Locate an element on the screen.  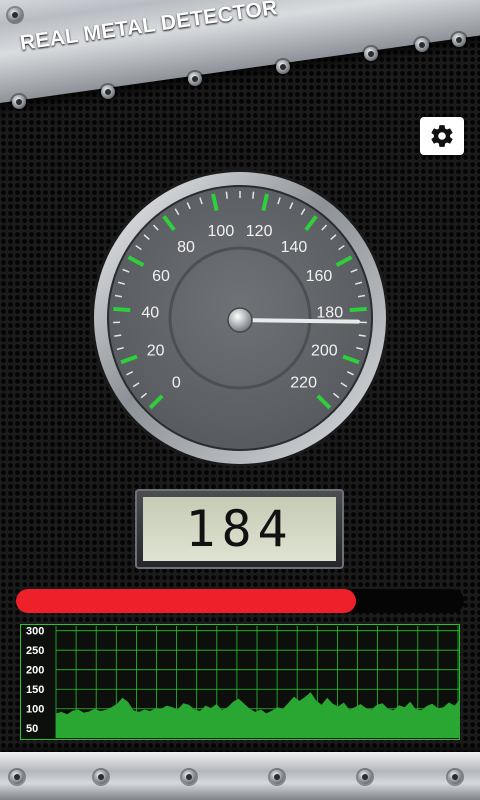
gauge-needle is located at coordinates (299, 321).